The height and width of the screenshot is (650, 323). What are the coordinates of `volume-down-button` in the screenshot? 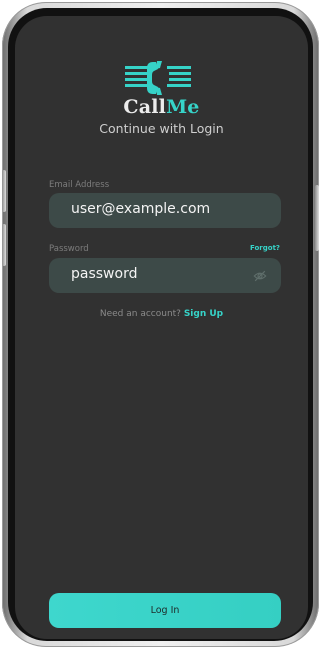 It's located at (4, 245).